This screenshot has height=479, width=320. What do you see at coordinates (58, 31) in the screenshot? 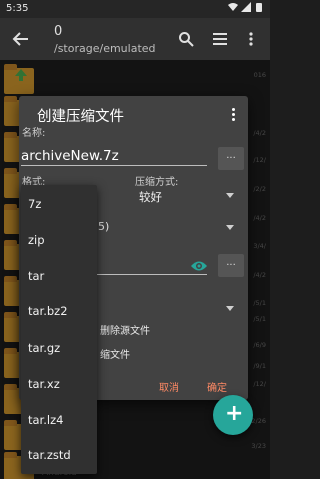
I see `selection-count: 0` at bounding box center [58, 31].